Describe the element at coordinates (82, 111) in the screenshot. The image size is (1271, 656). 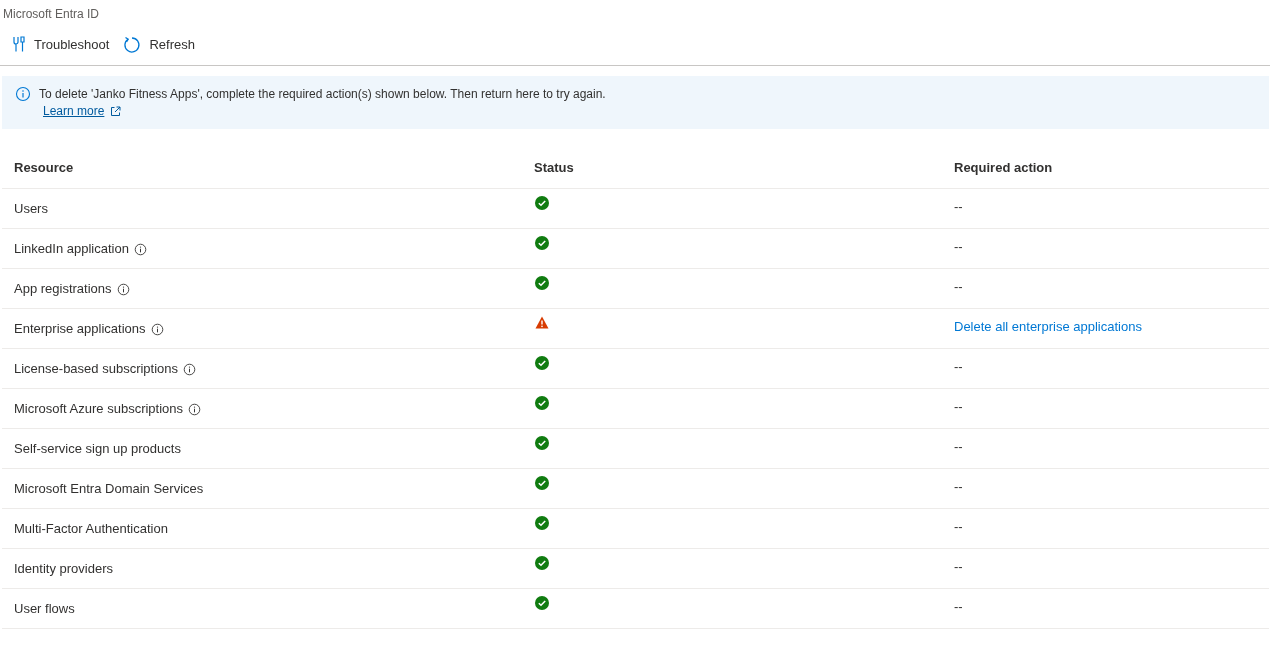
I see `learn-more-link: Learn more` at that location.